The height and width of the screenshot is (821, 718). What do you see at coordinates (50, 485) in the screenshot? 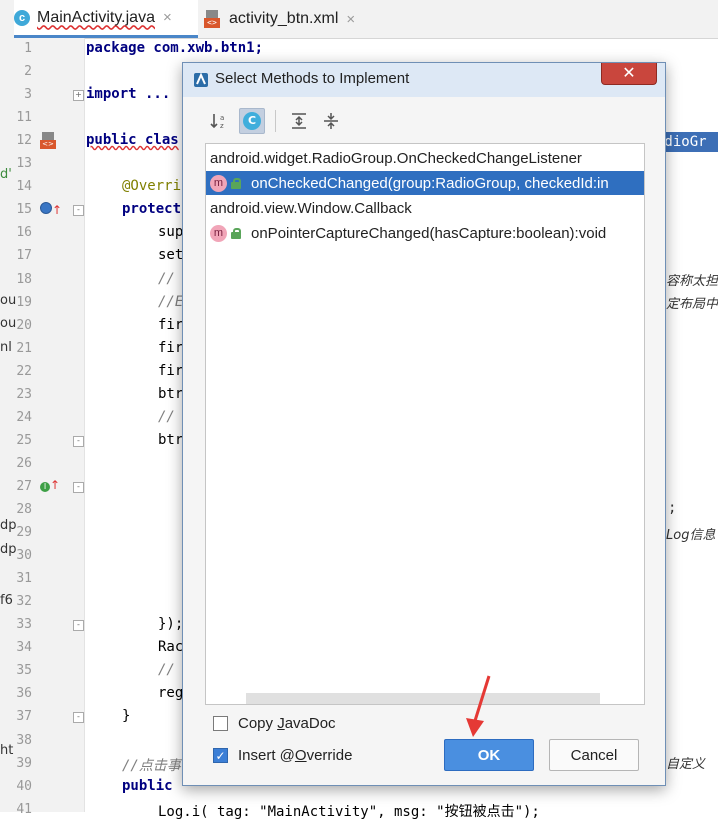
I see `implement-marker-icon: I ↑` at bounding box center [50, 485].